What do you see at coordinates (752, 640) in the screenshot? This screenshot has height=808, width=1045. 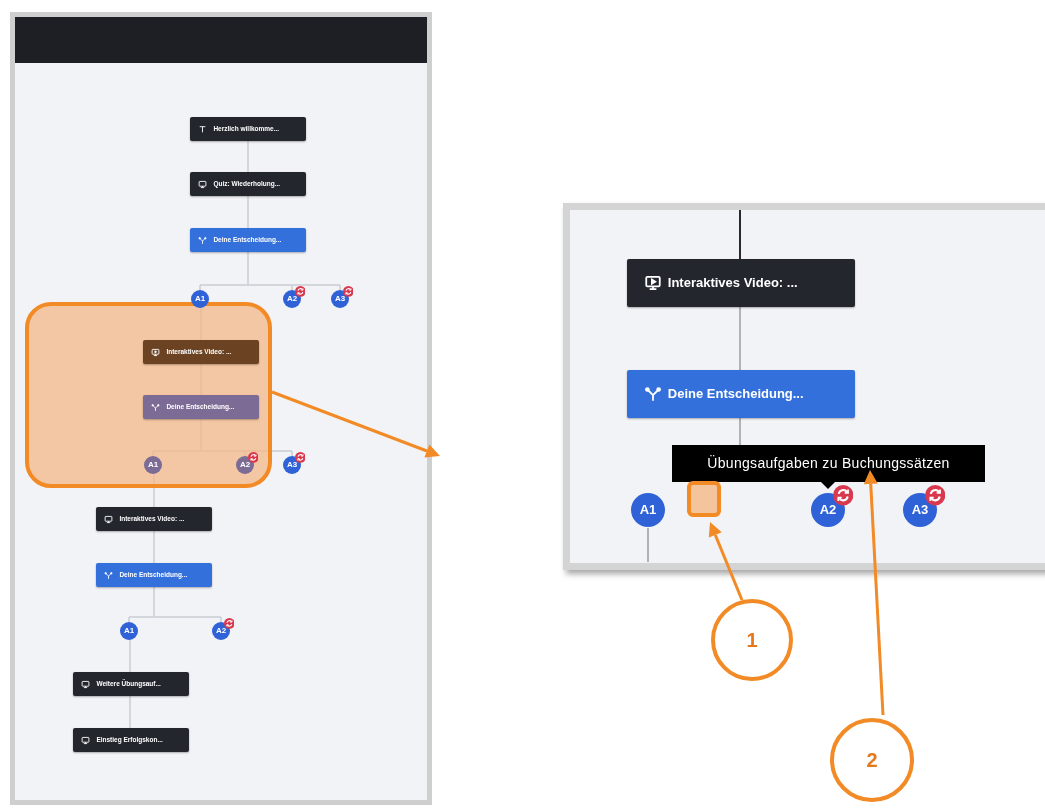 I see `callout-number: 1` at bounding box center [752, 640].